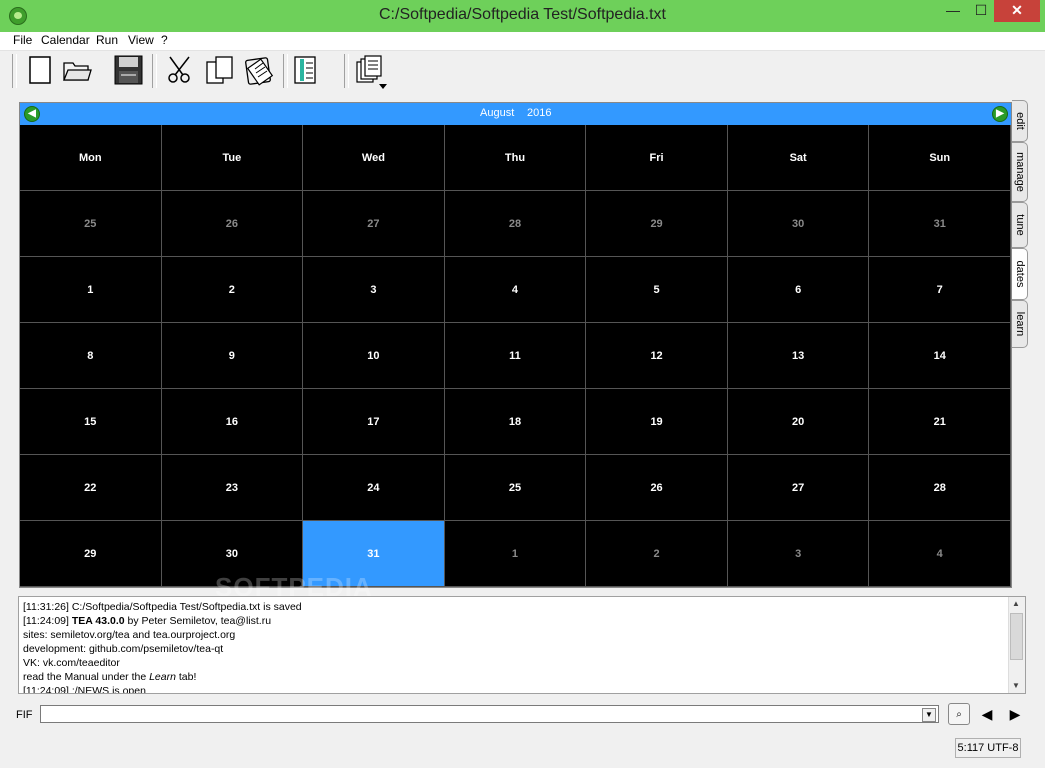 The height and width of the screenshot is (768, 1045). Describe the element at coordinates (40, 70) in the screenshot. I see `new-file-icon` at that location.